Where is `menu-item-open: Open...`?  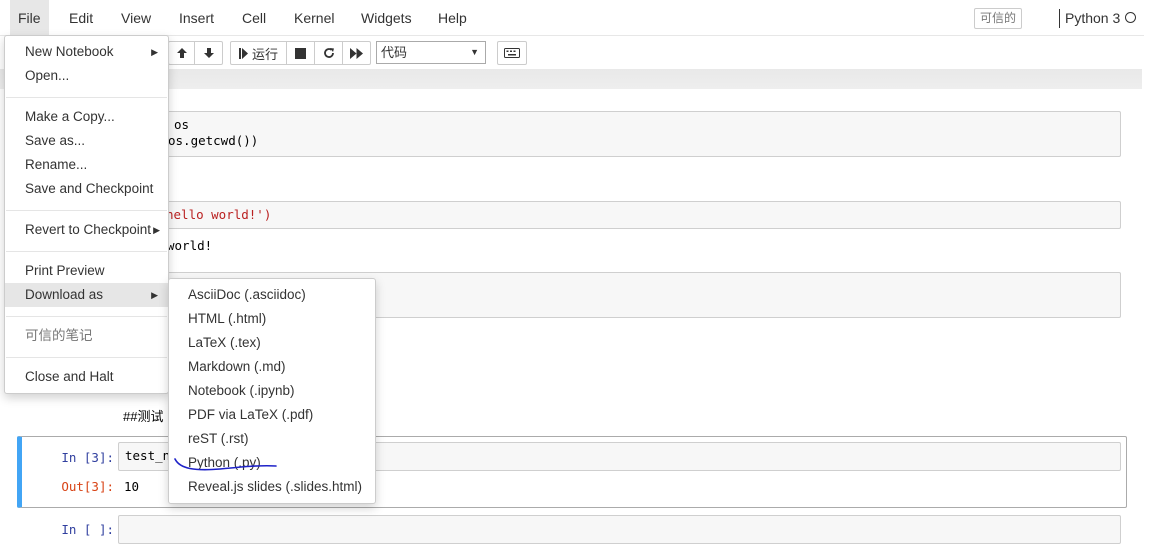 menu-item-open: Open... is located at coordinates (47, 76).